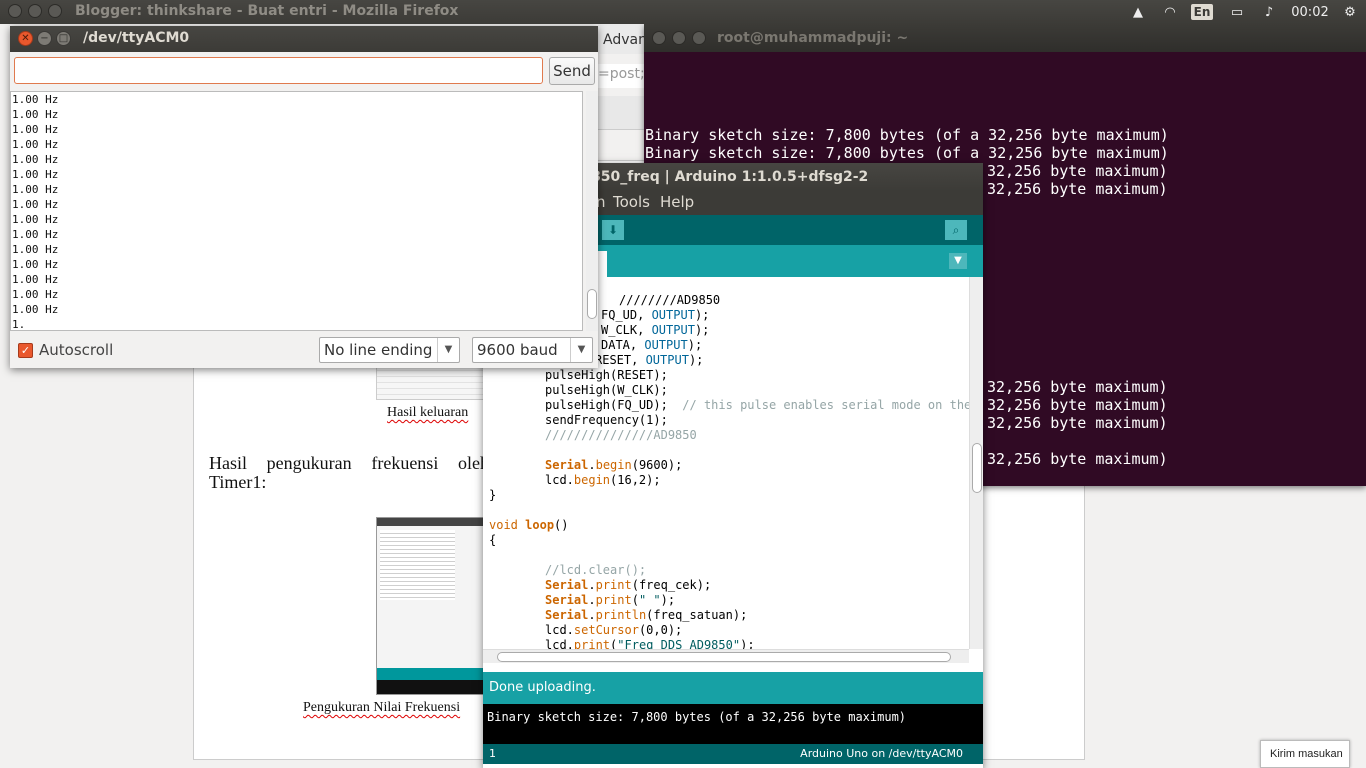 This screenshot has height=768, width=1366. Describe the element at coordinates (35, 11) in the screenshot. I see `firefox-minimize-icon` at that location.